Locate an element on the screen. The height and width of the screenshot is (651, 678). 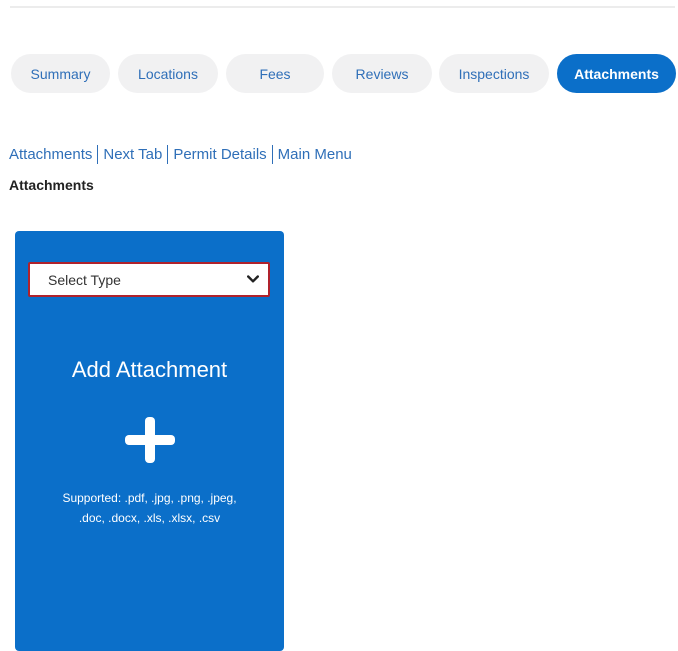
add-attachment-title: Add Attachment is located at coordinates (149, 369).